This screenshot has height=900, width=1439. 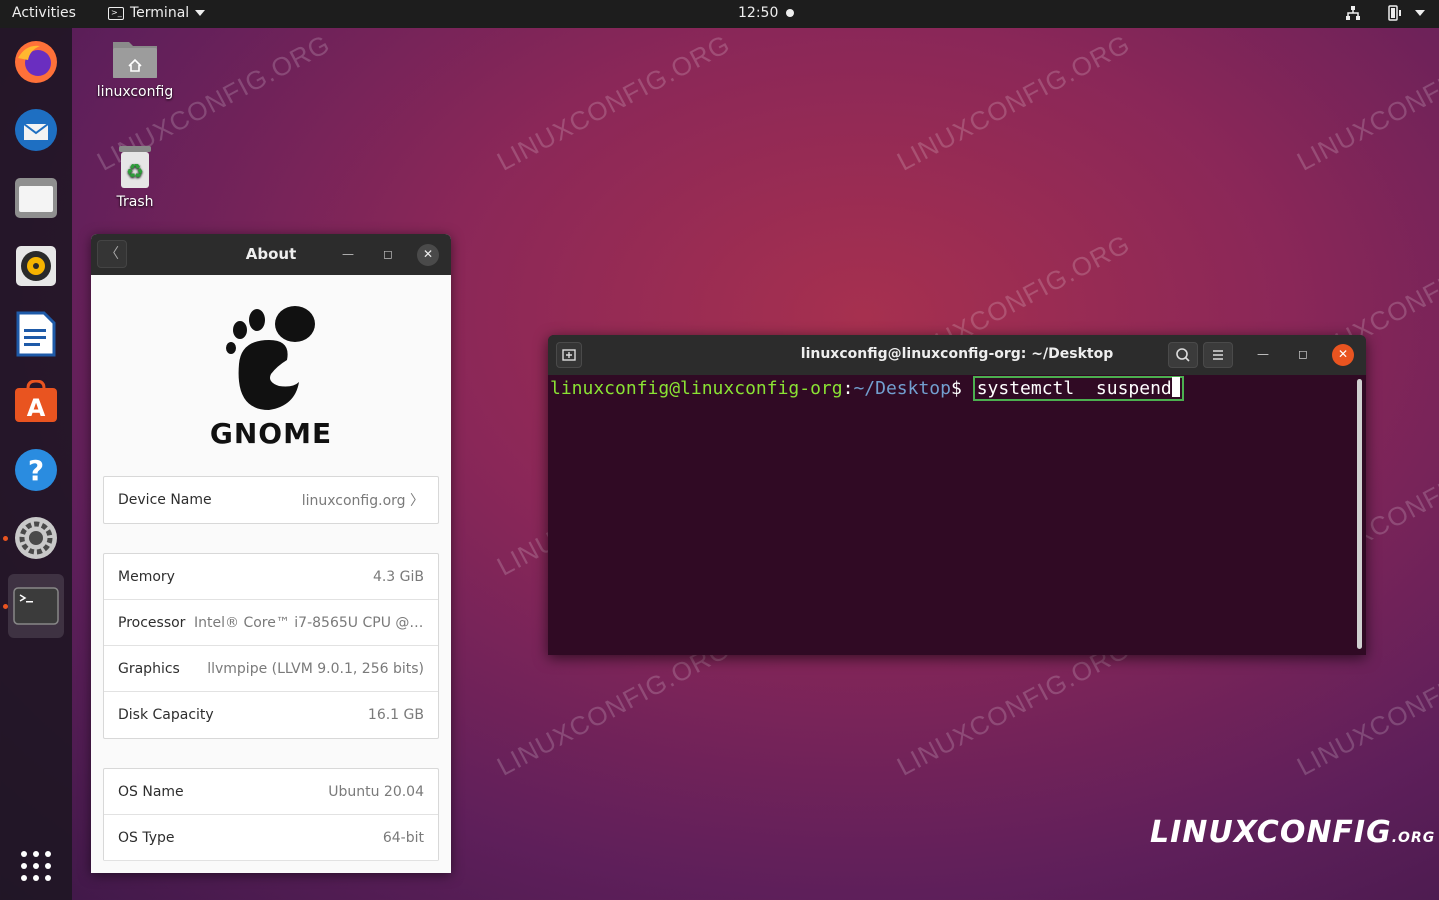 I want to click on prompt-symbol: $, so click(x=956, y=388).